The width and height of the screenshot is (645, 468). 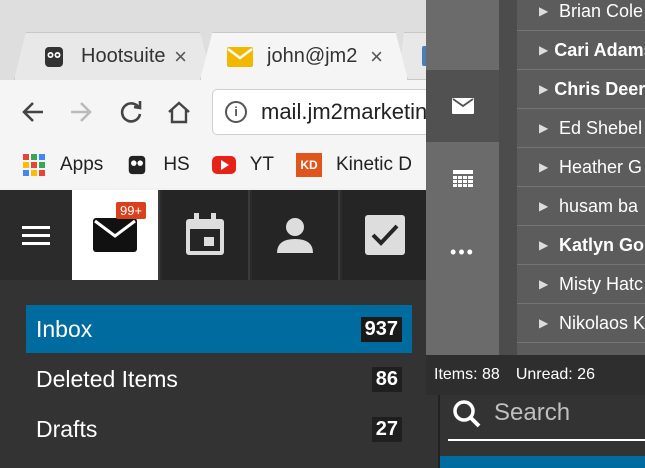 I want to click on tab-strip: Hootsuite × john@jm2 ×, so click(x=229, y=40).